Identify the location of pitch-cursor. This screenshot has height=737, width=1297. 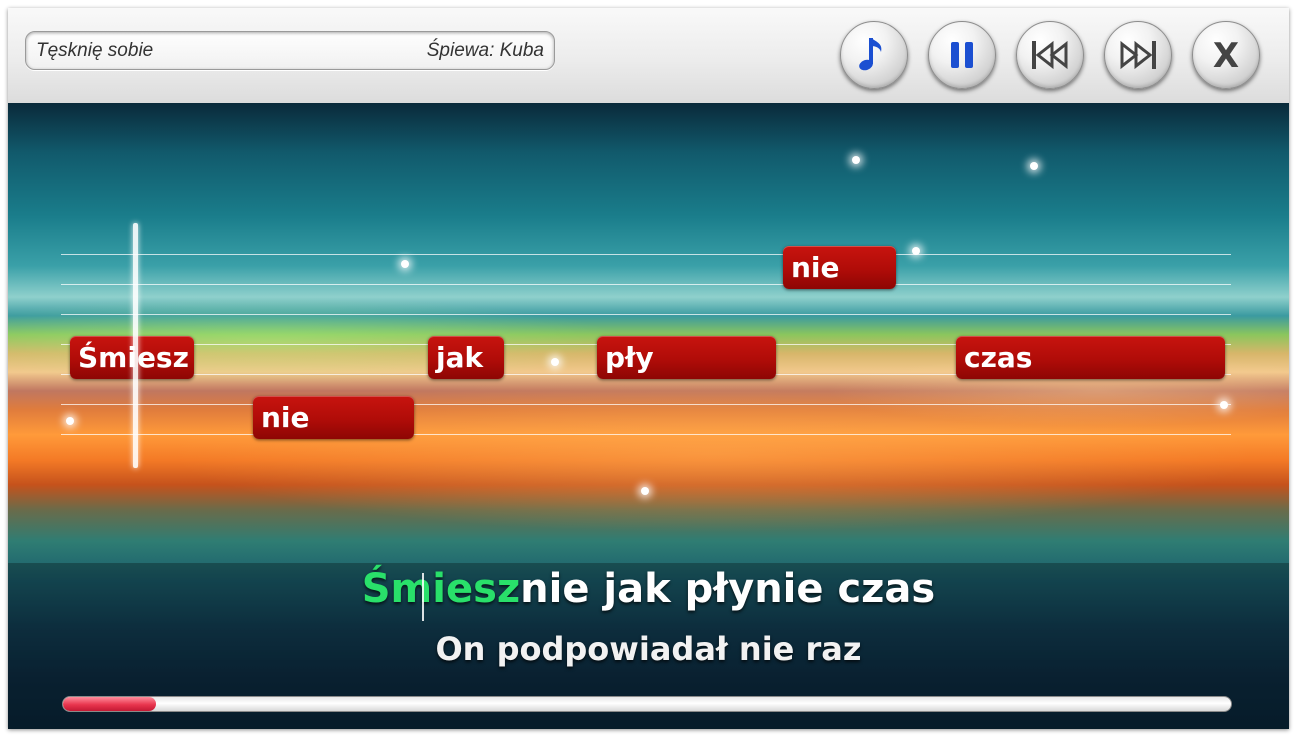
(135, 345).